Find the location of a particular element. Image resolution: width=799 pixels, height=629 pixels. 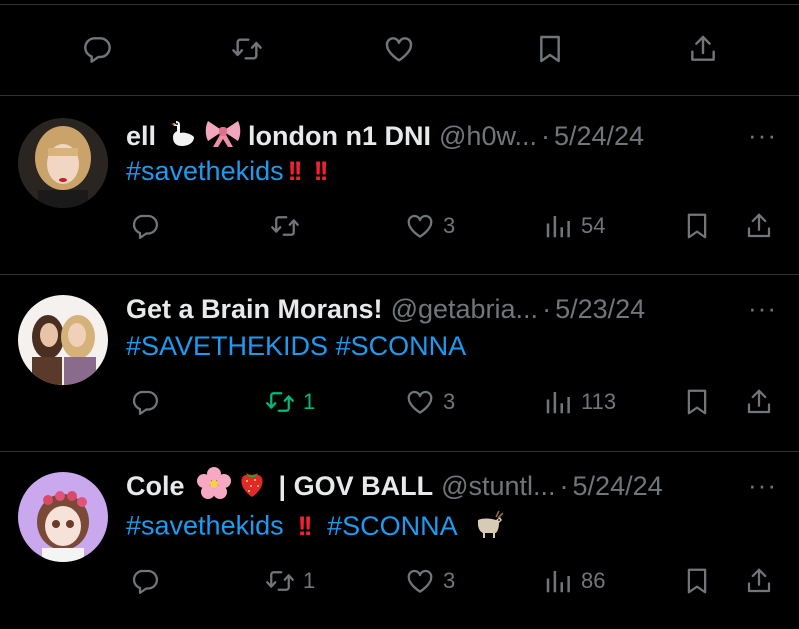

display-name: ell is located at coordinates (141, 136).